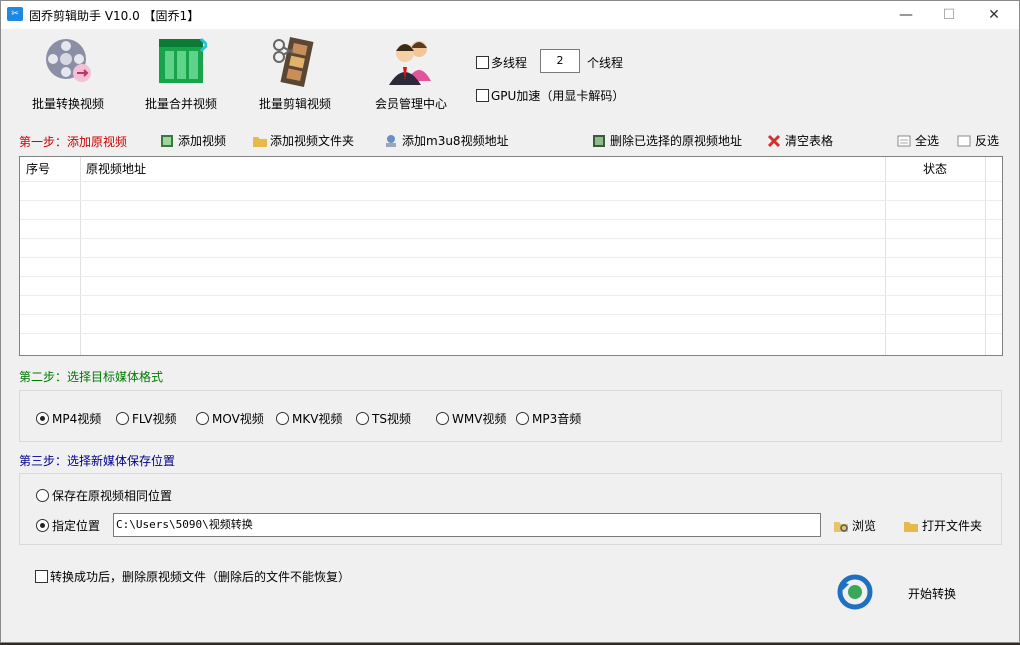 The height and width of the screenshot is (645, 1020). What do you see at coordinates (840, 526) in the screenshot?
I see `browse-folder-icon` at bounding box center [840, 526].